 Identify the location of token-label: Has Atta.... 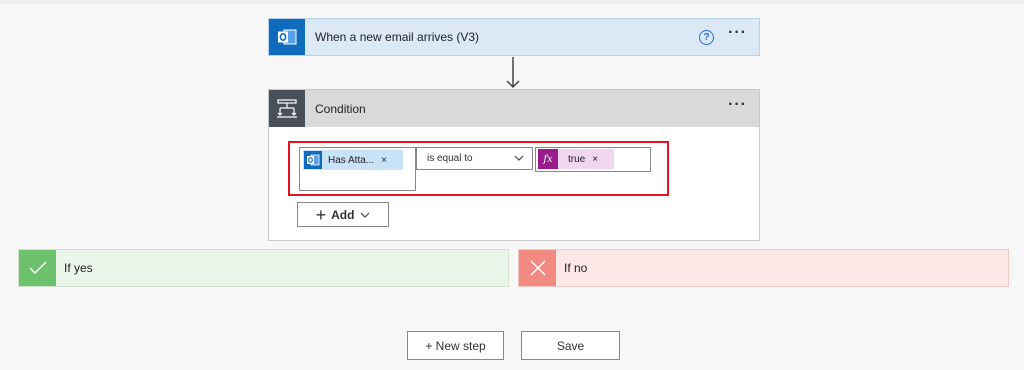
(351, 160).